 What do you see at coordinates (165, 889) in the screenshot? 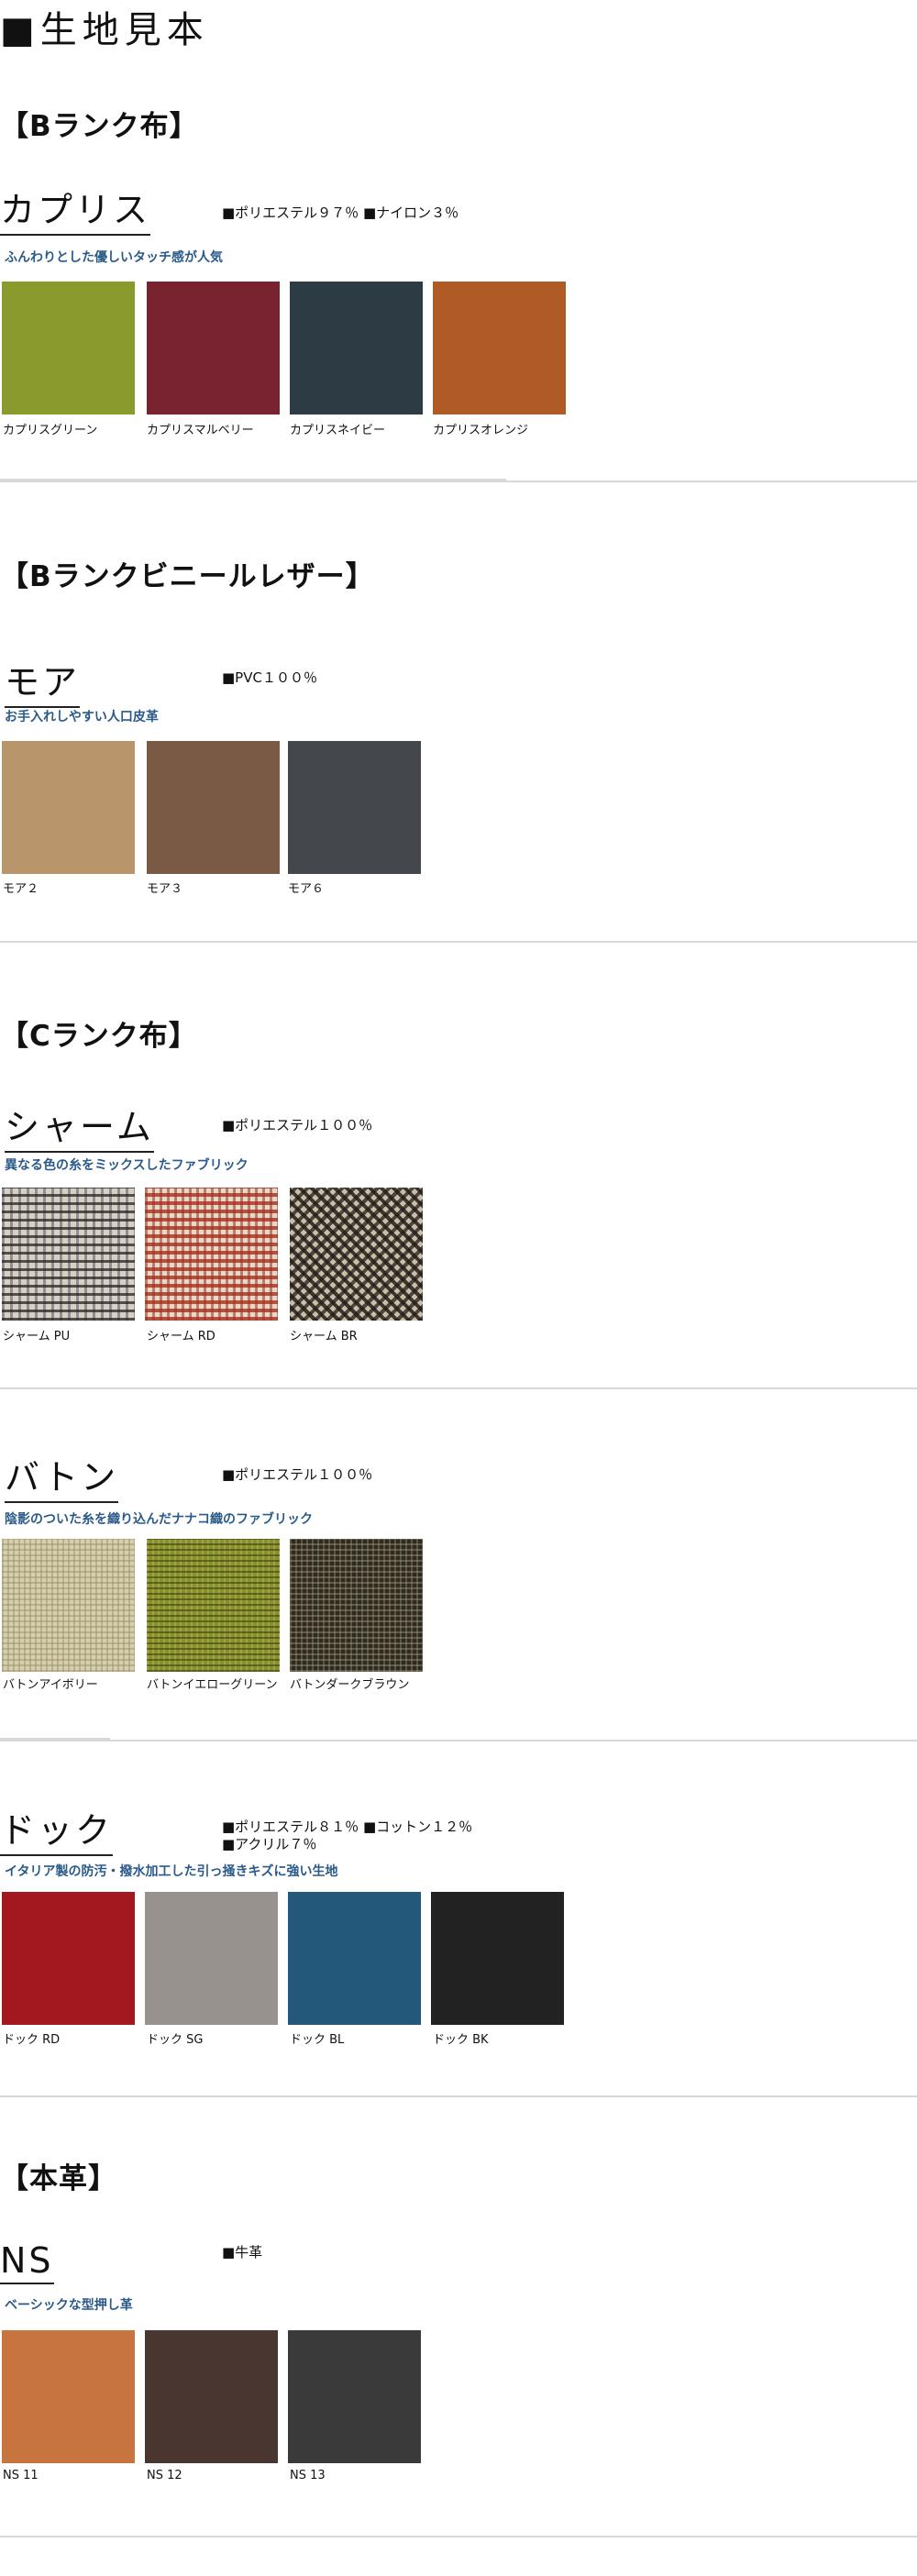
I see `swatch-label: モア３` at bounding box center [165, 889].